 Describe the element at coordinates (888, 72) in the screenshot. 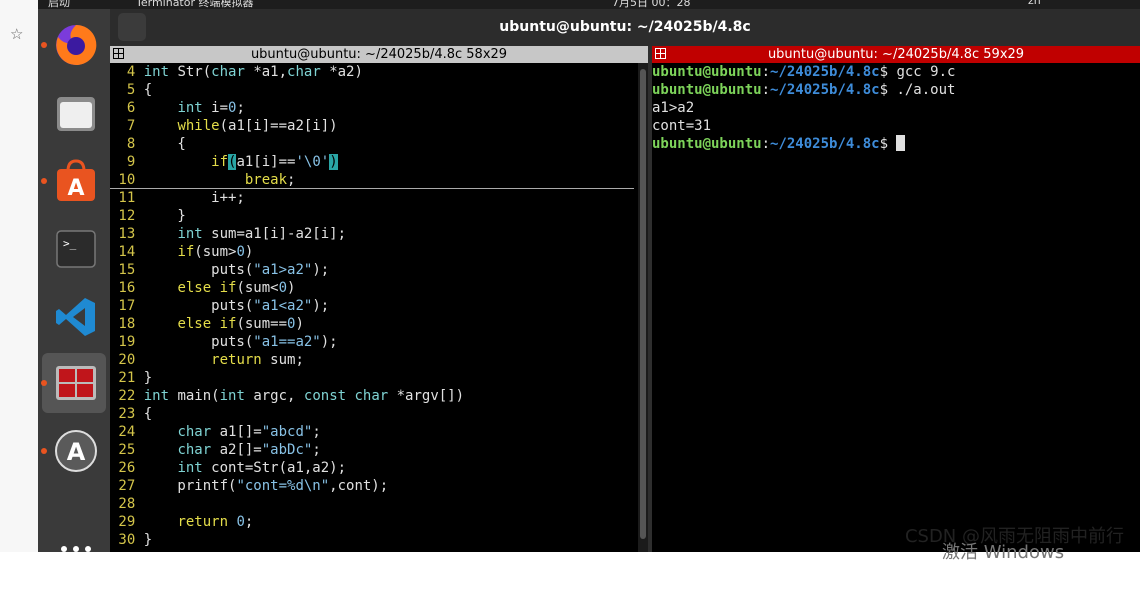

I see `prompt-symbol: $` at that location.